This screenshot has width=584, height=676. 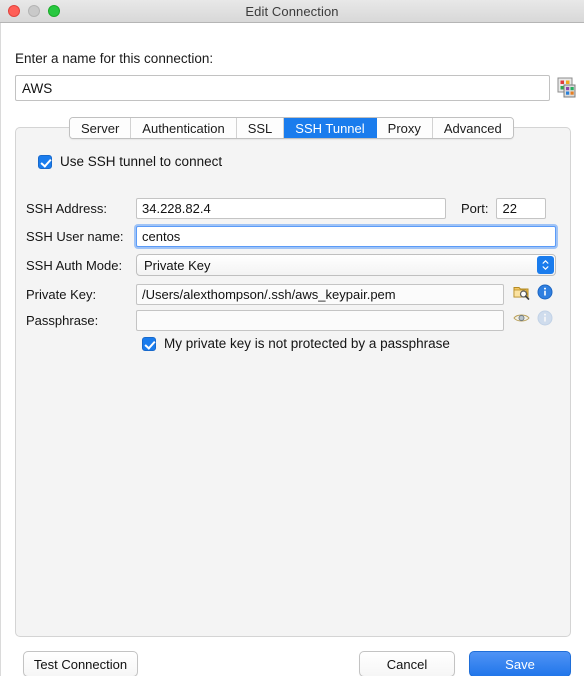 I want to click on ssh-username-row: SSH User name:, so click(x=291, y=236).